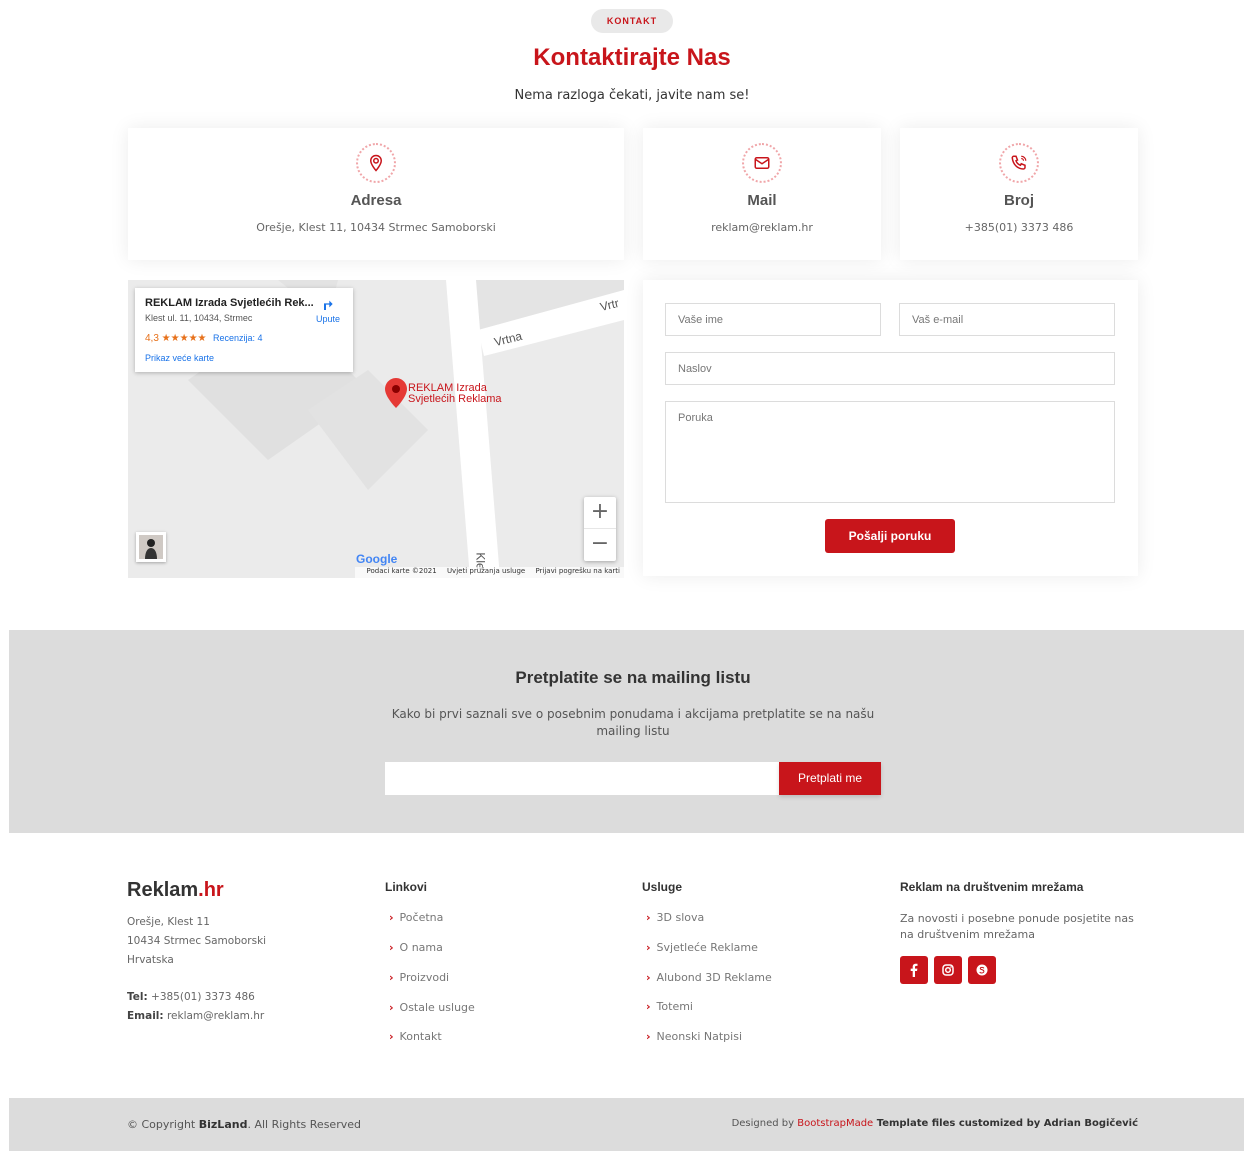  What do you see at coordinates (455, 399) in the screenshot?
I see `marker-label-line-2: Svjetlećih Reklama` at bounding box center [455, 399].